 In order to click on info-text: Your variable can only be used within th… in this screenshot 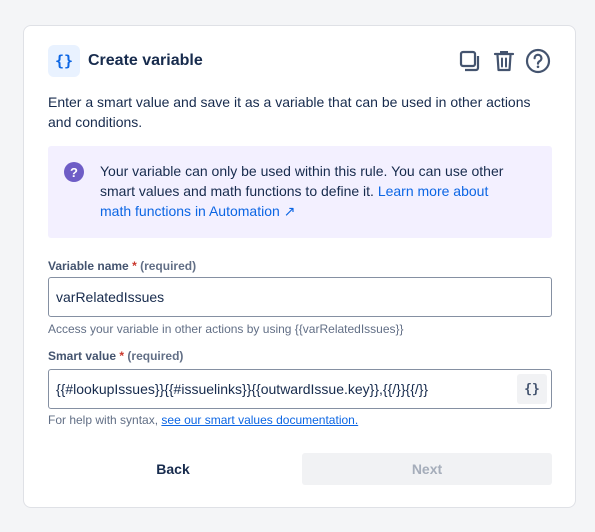, I will do `click(310, 199)`.